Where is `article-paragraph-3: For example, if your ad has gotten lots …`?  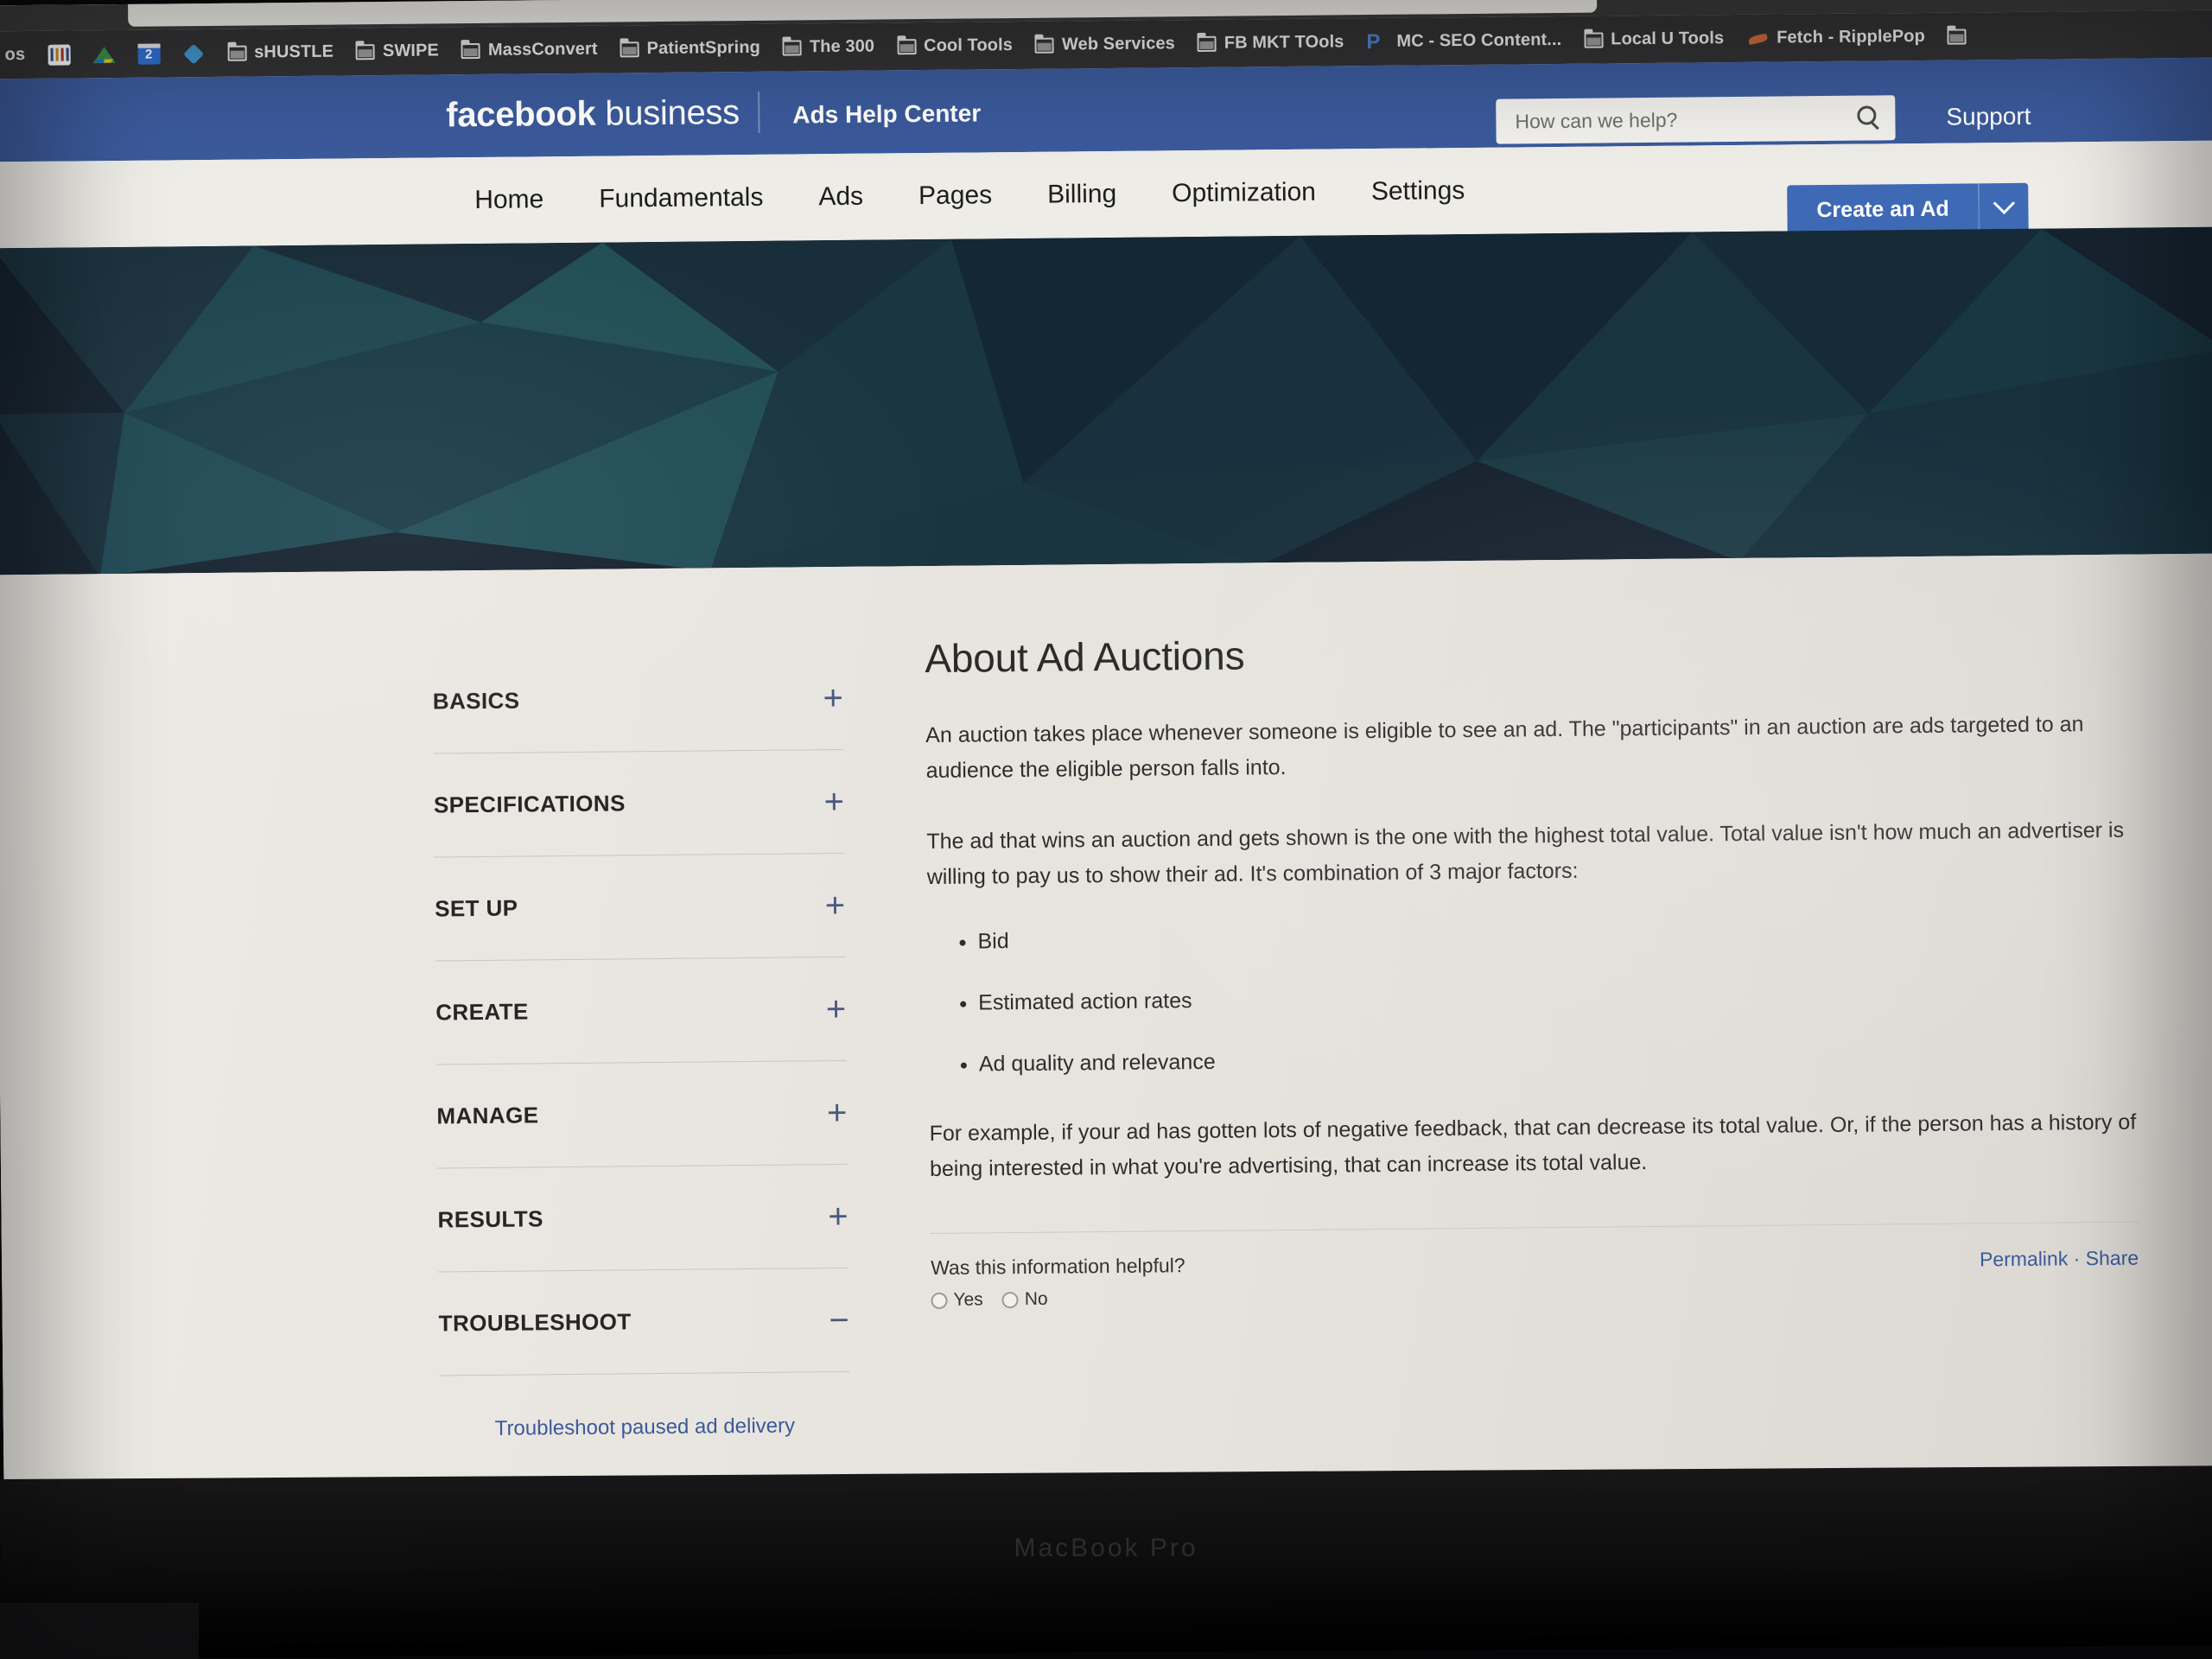
article-paragraph-3: For example, if your ad has gotten lots … is located at coordinates (1533, 1145).